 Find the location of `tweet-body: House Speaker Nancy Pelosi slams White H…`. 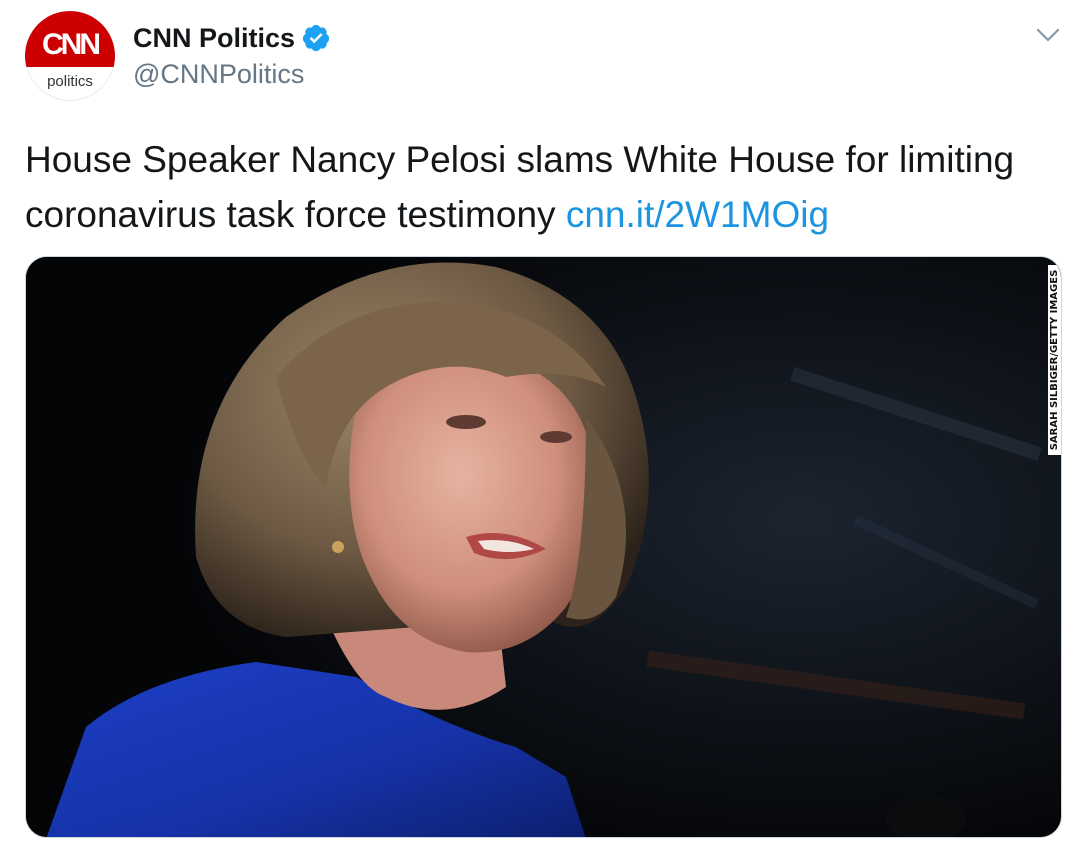

tweet-body: House Speaker Nancy Pelosi slams White H… is located at coordinates (520, 187).